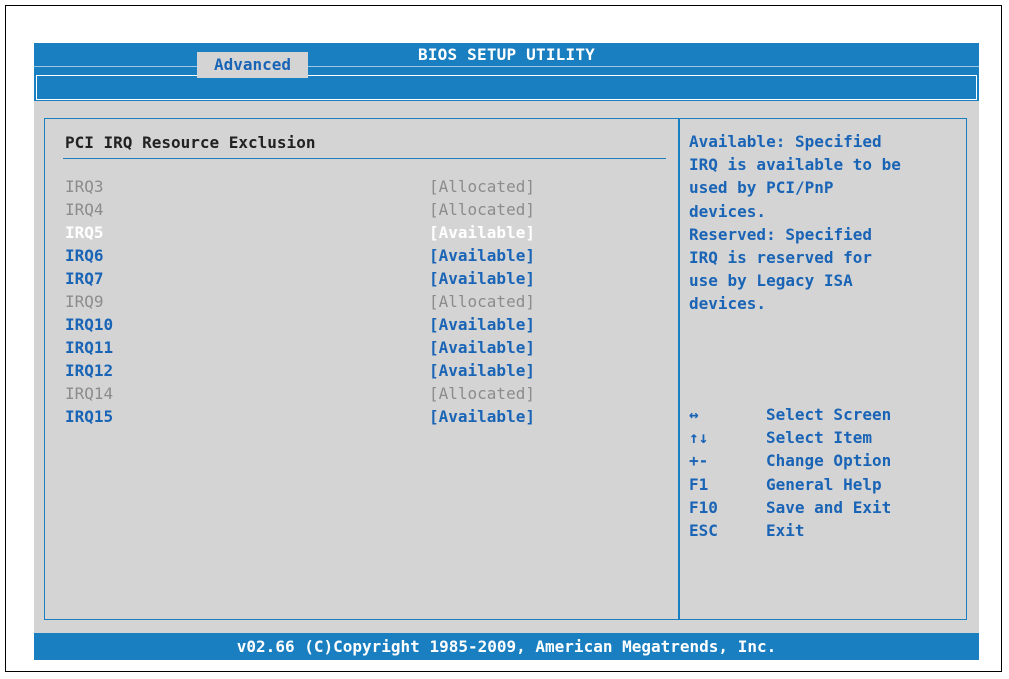  What do you see at coordinates (84, 232) in the screenshot?
I see `irq-label: IRQ5` at bounding box center [84, 232].